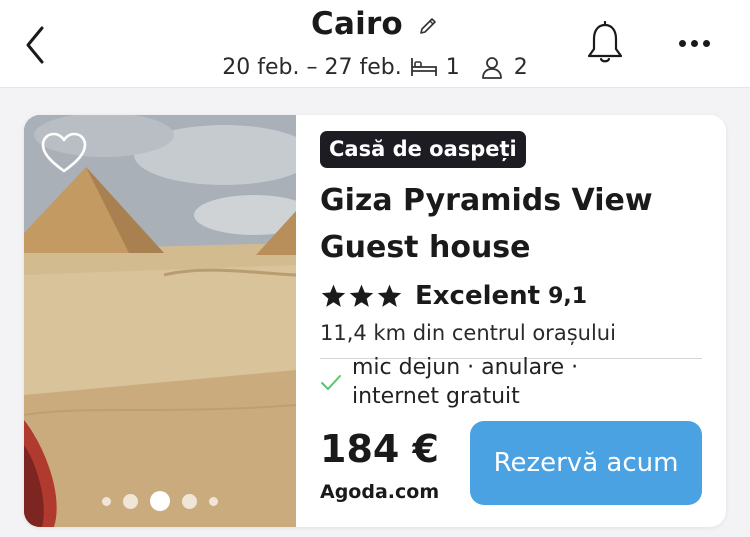 The image size is (750, 537). I want to click on check-icon, so click(331, 382).